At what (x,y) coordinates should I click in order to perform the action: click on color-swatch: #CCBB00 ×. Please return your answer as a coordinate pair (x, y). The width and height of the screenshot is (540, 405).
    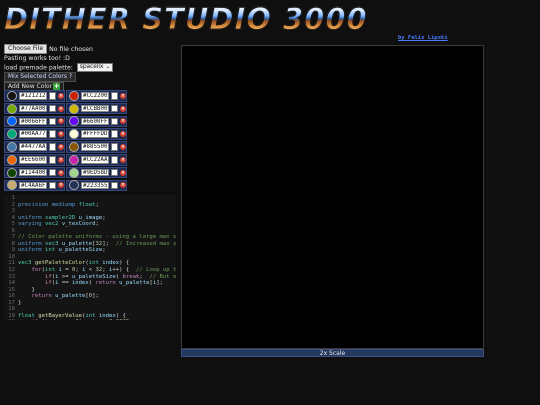
    Looking at the image, I should click on (96, 108).